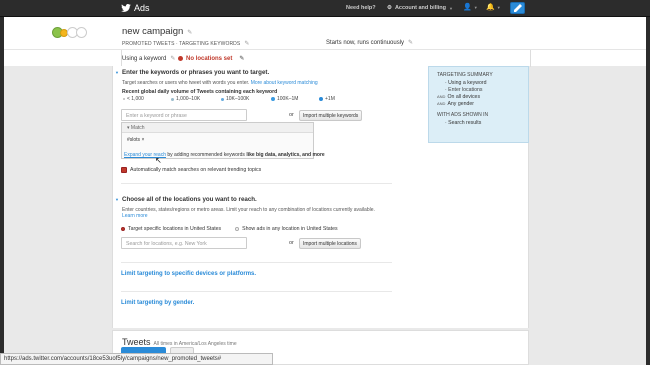 The image size is (650, 365). I want to click on no-locations-warning: No locations set ✎, so click(211, 58).